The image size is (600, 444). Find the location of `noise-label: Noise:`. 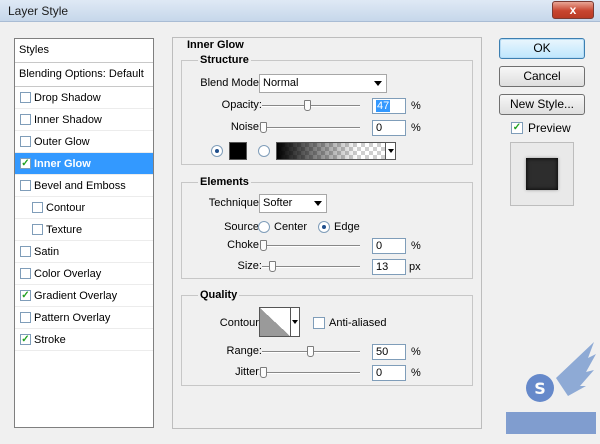

noise-label: Noise: is located at coordinates (246, 127).